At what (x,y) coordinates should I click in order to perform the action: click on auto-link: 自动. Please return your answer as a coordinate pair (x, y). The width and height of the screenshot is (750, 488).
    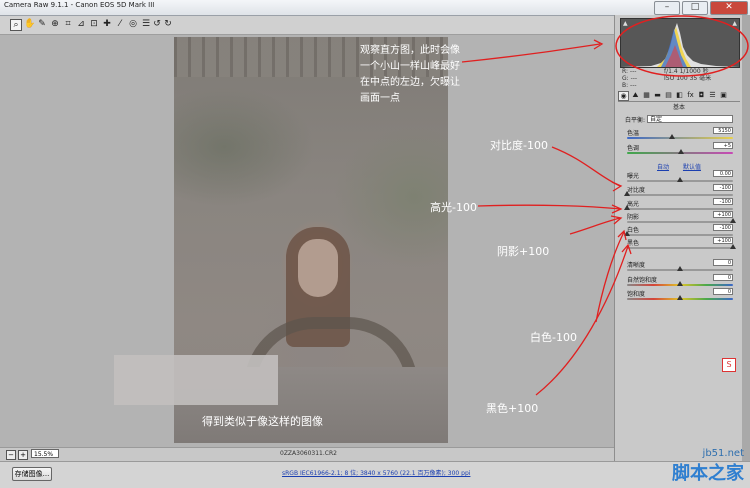
    Looking at the image, I should click on (663, 167).